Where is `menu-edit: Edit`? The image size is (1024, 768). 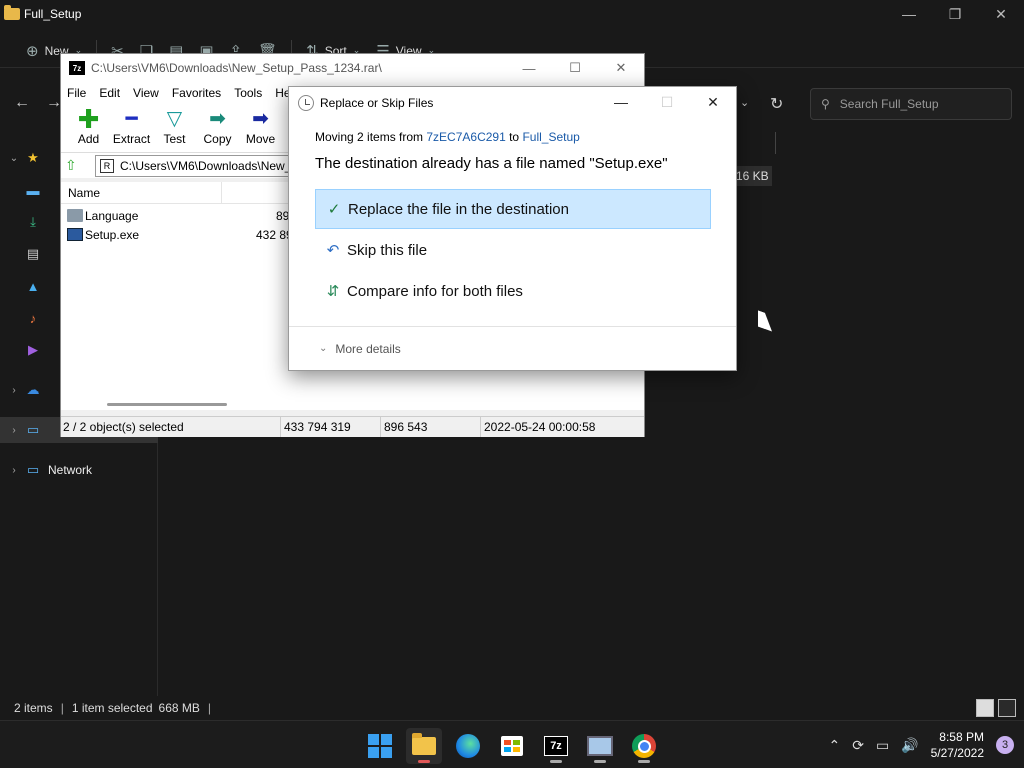
menu-edit: Edit is located at coordinates (109, 93).